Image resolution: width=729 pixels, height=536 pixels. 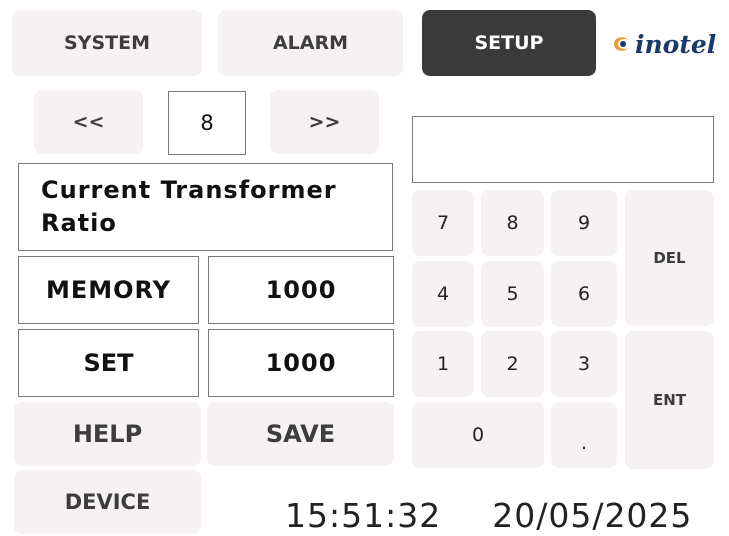 I want to click on set-label: SET, so click(x=108, y=363).